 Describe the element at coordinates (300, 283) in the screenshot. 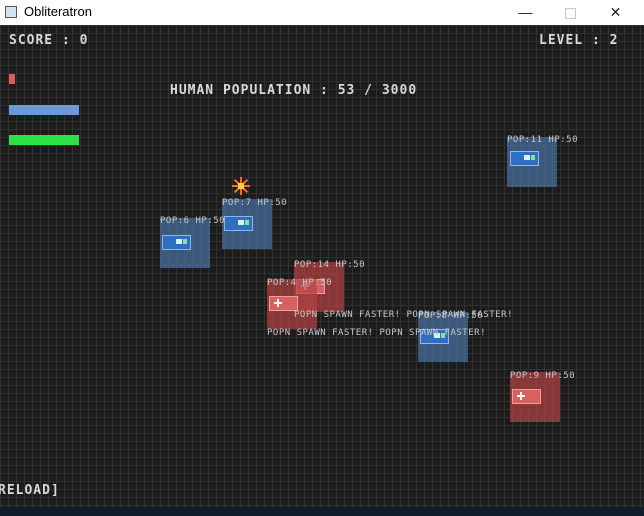

I see `unit-label: POP:4 HP:50` at that location.